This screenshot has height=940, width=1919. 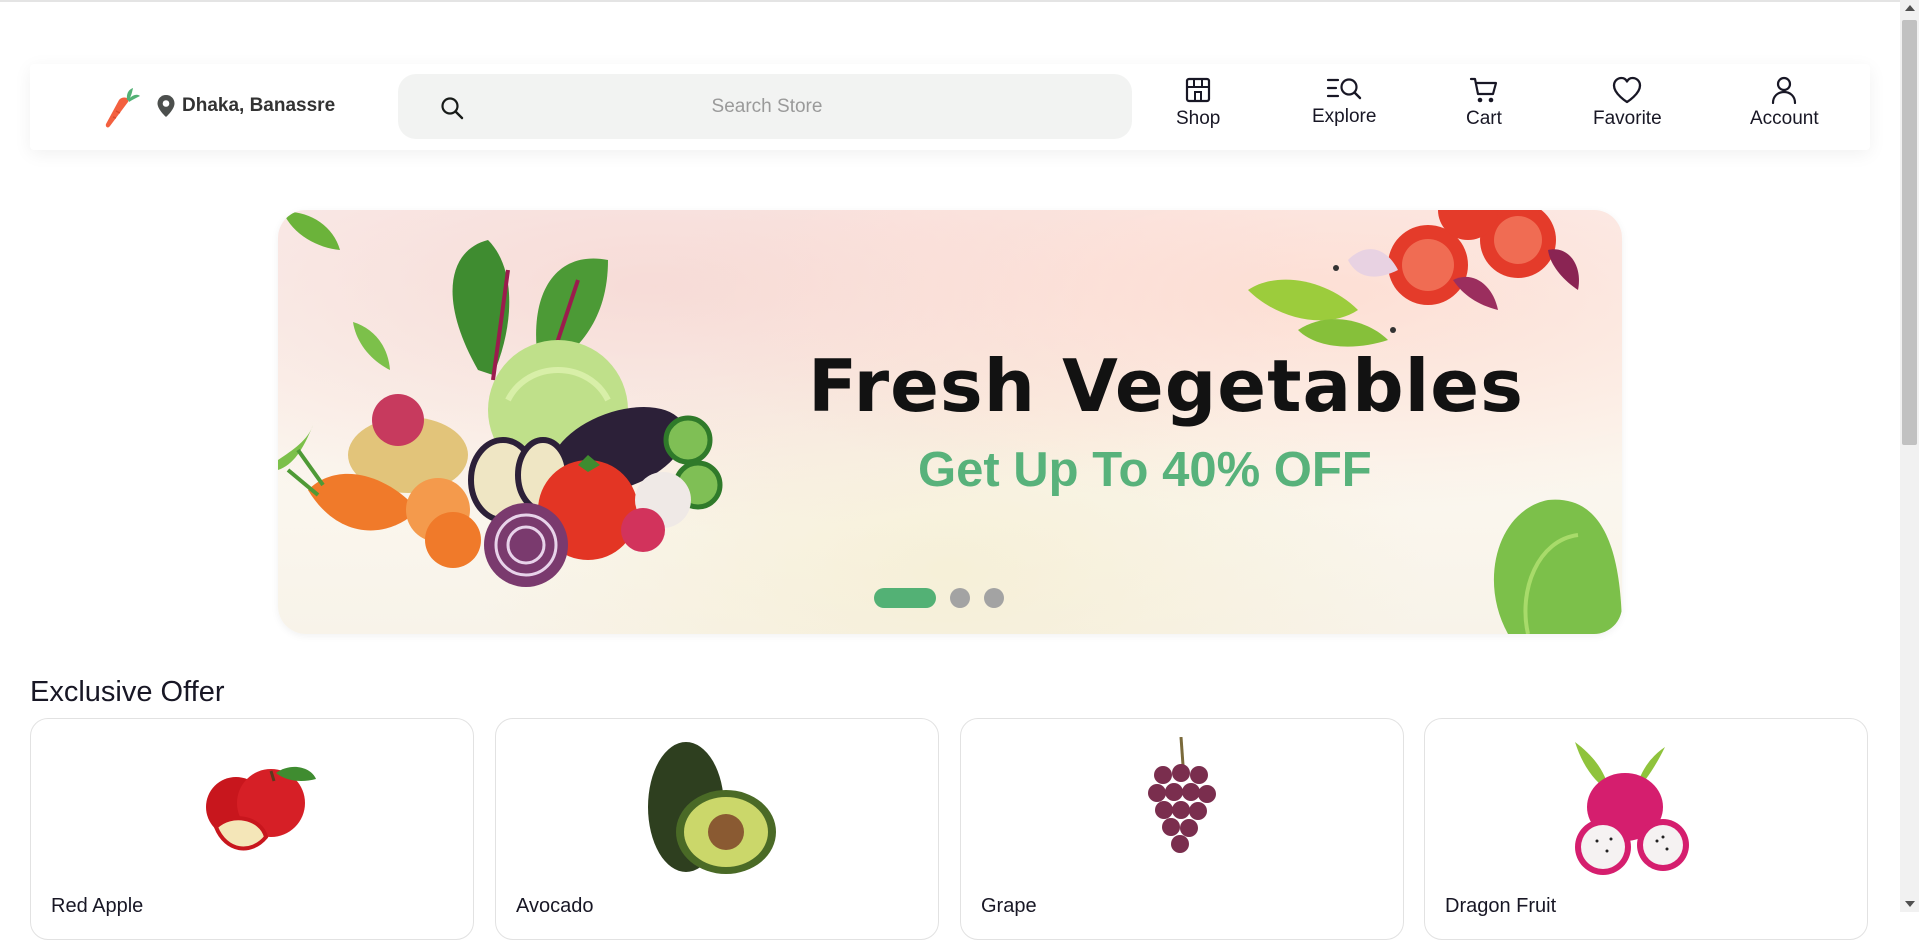 I want to click on product-name: Avocado, so click(x=555, y=906).